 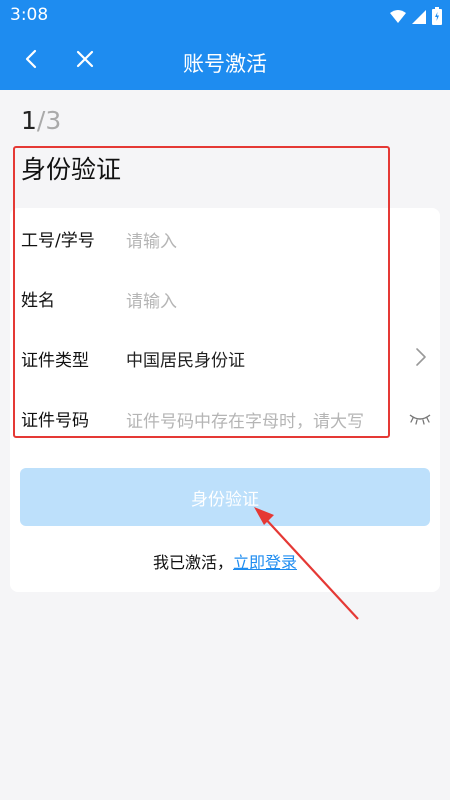 What do you see at coordinates (398, 18) in the screenshot?
I see `wifi-icon` at bounding box center [398, 18].